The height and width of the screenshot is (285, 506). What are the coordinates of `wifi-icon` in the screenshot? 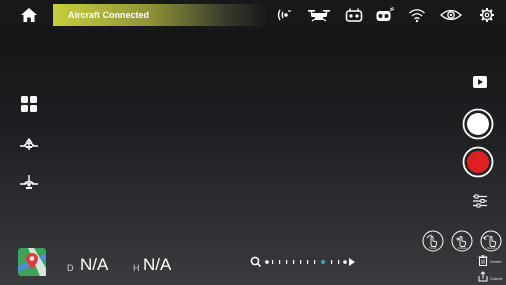 It's located at (417, 16).